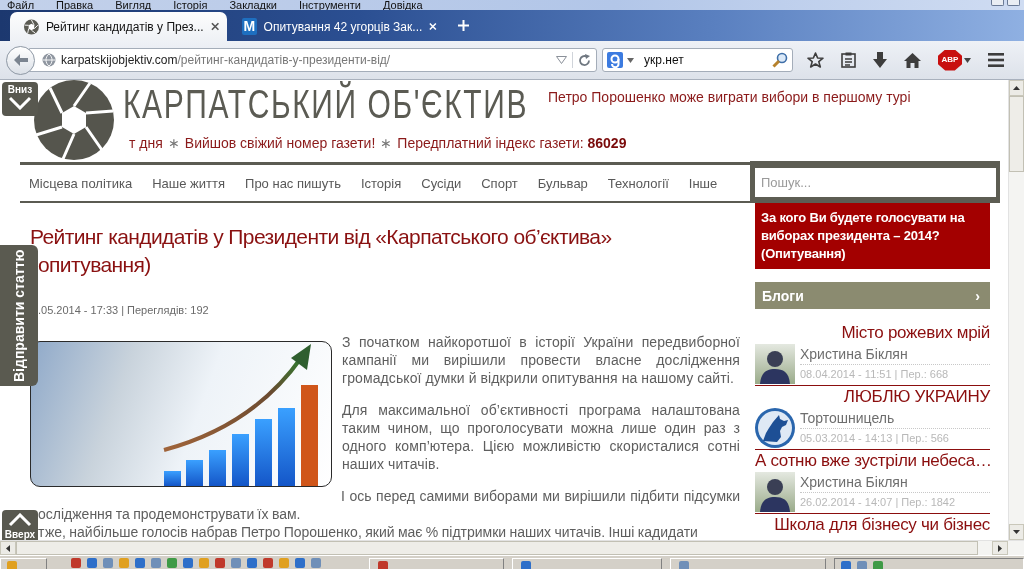 The height and width of the screenshot is (569, 1024). I want to click on browser-search-field: укр.нет, so click(697, 60).